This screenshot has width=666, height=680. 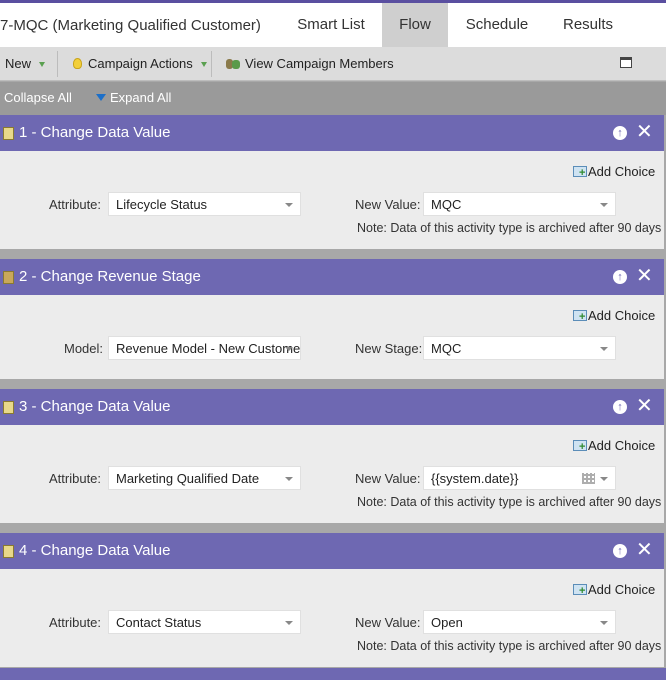 I want to click on flow-step-header: 1 - Change Data Value ↑ ✕, so click(x=332, y=133).